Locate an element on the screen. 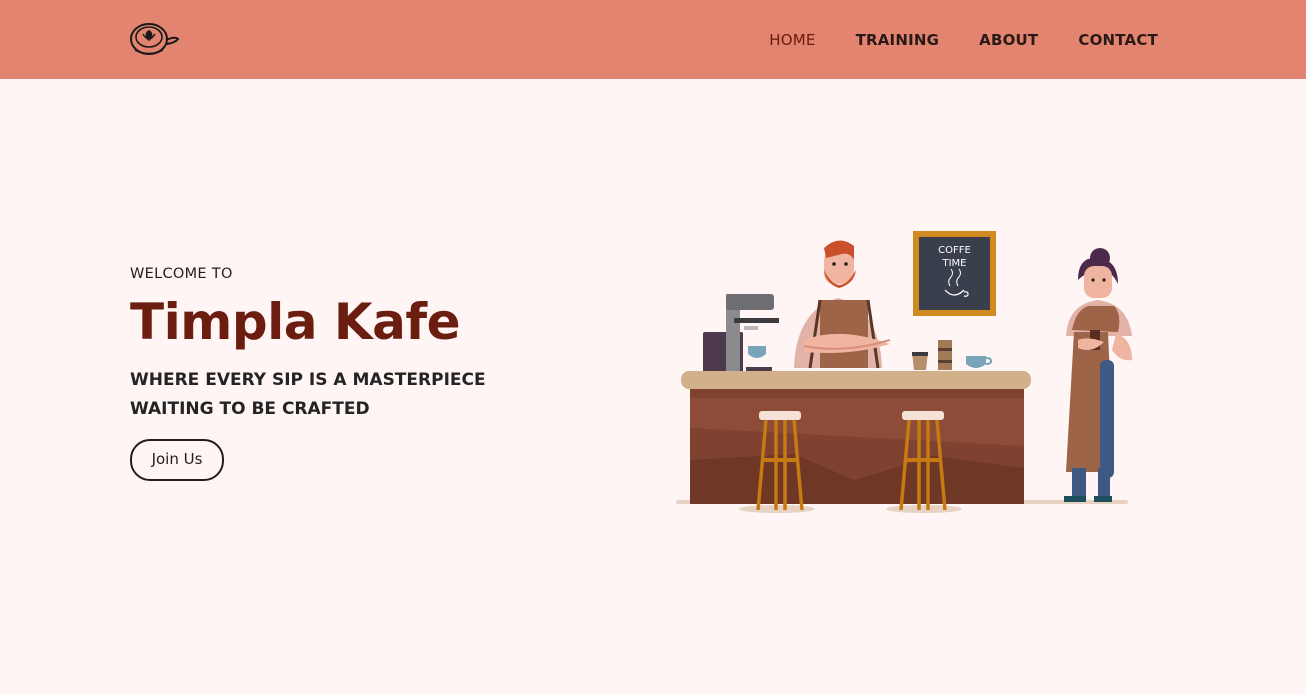 The image size is (1306, 694). nav-about-link: ABOUT is located at coordinates (1008, 40).